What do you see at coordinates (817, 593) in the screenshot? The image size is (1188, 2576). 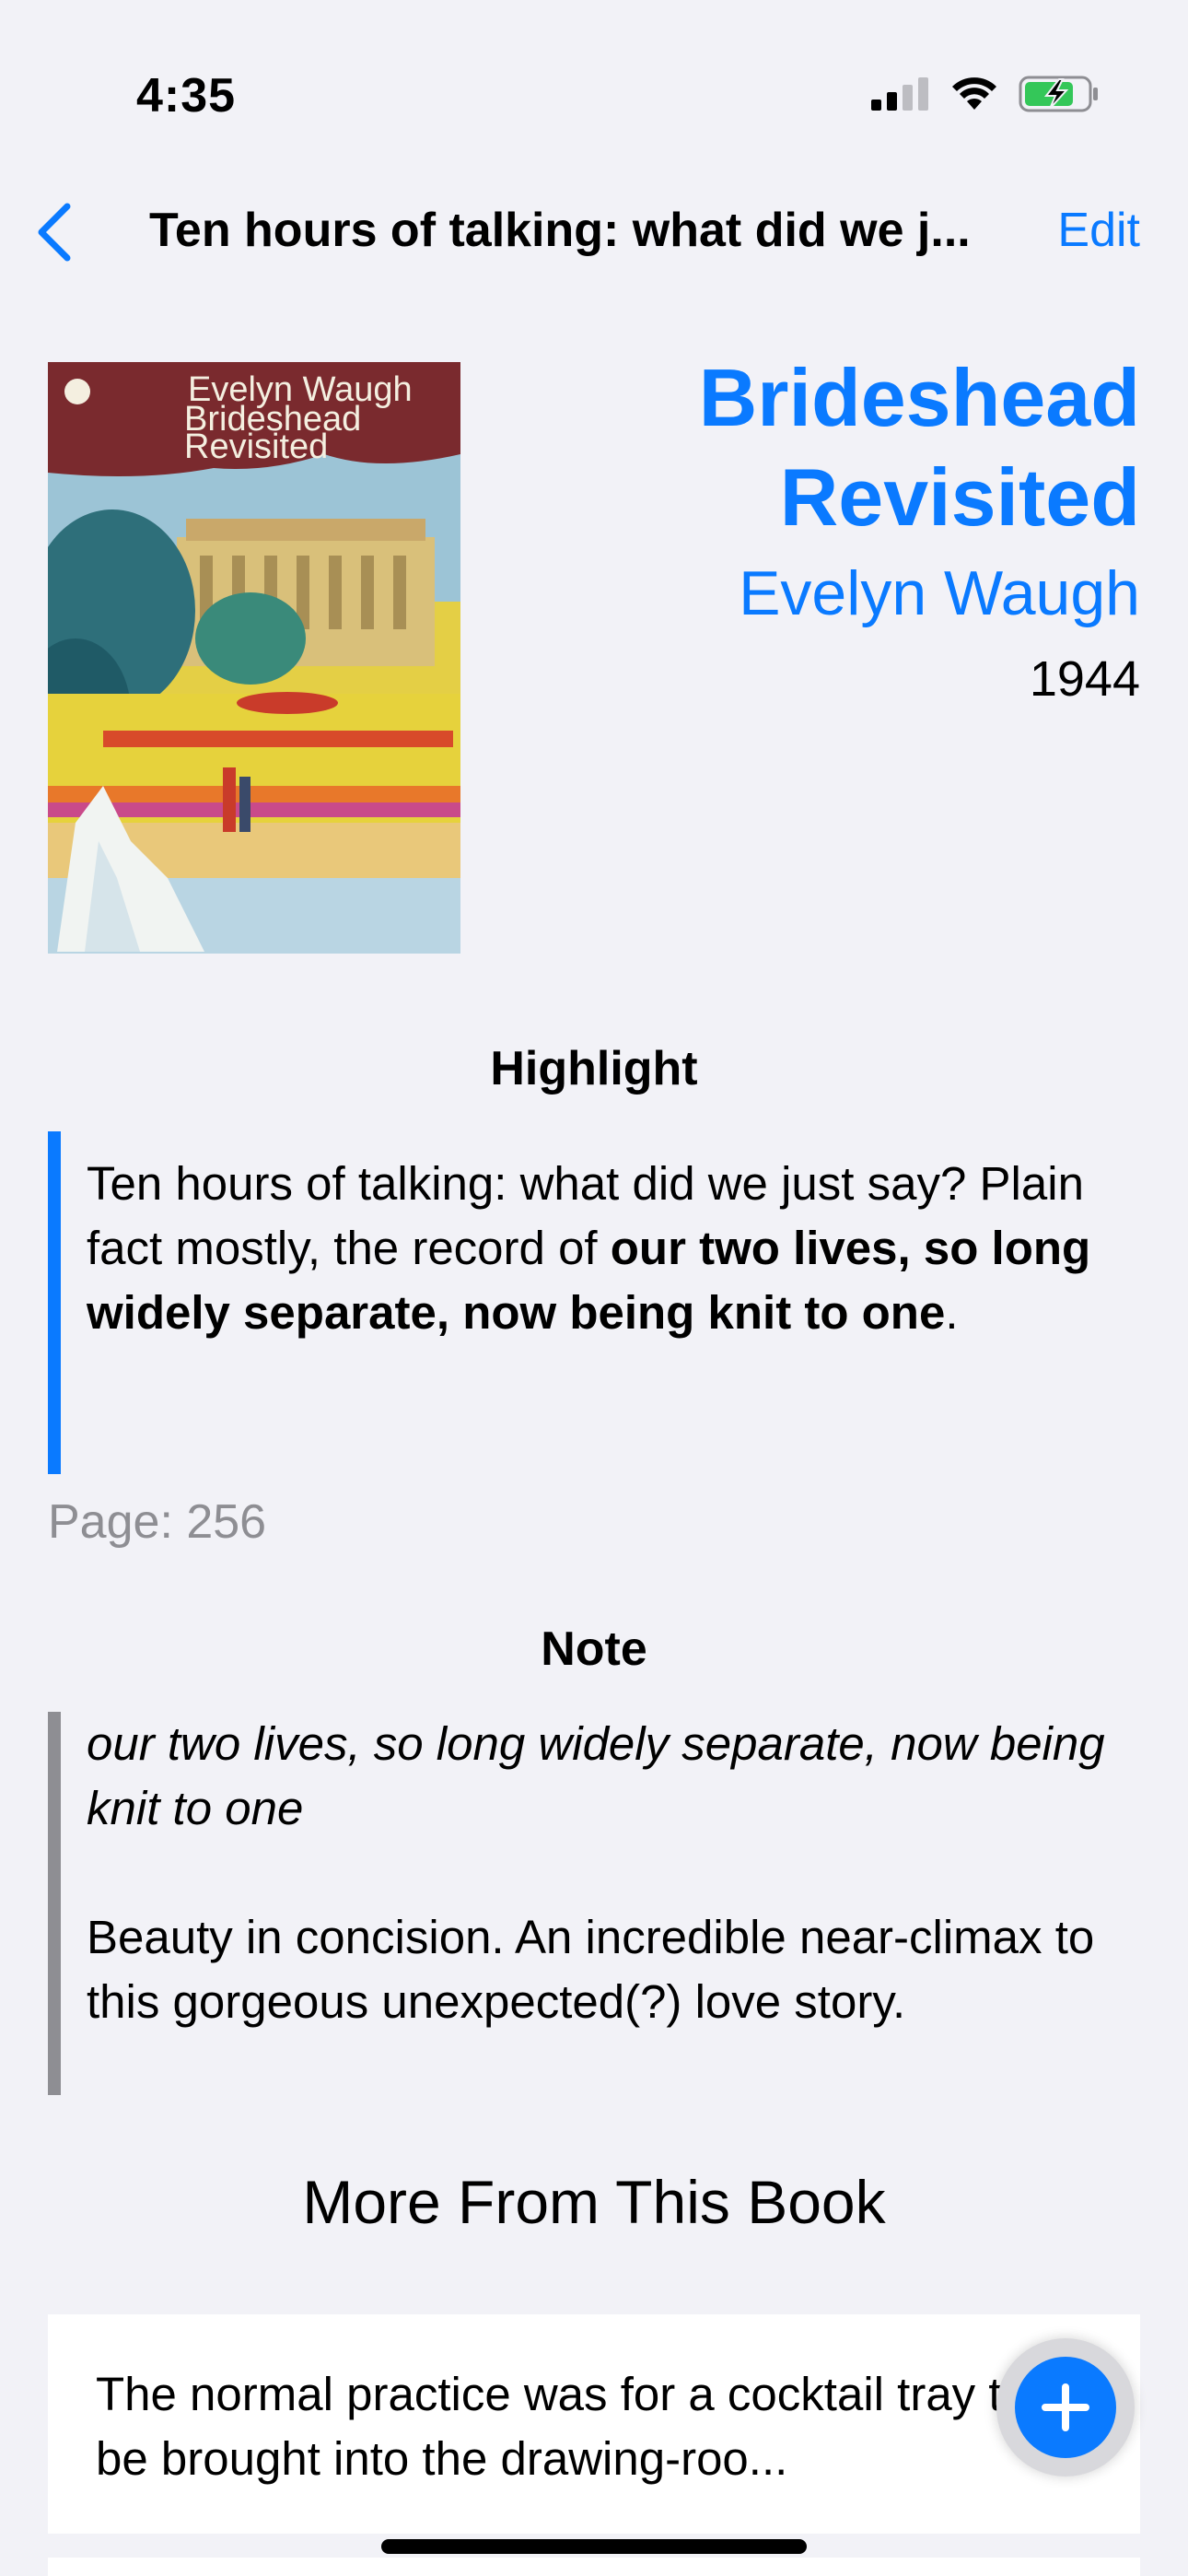 I see `book-author: Evelyn Waugh` at bounding box center [817, 593].